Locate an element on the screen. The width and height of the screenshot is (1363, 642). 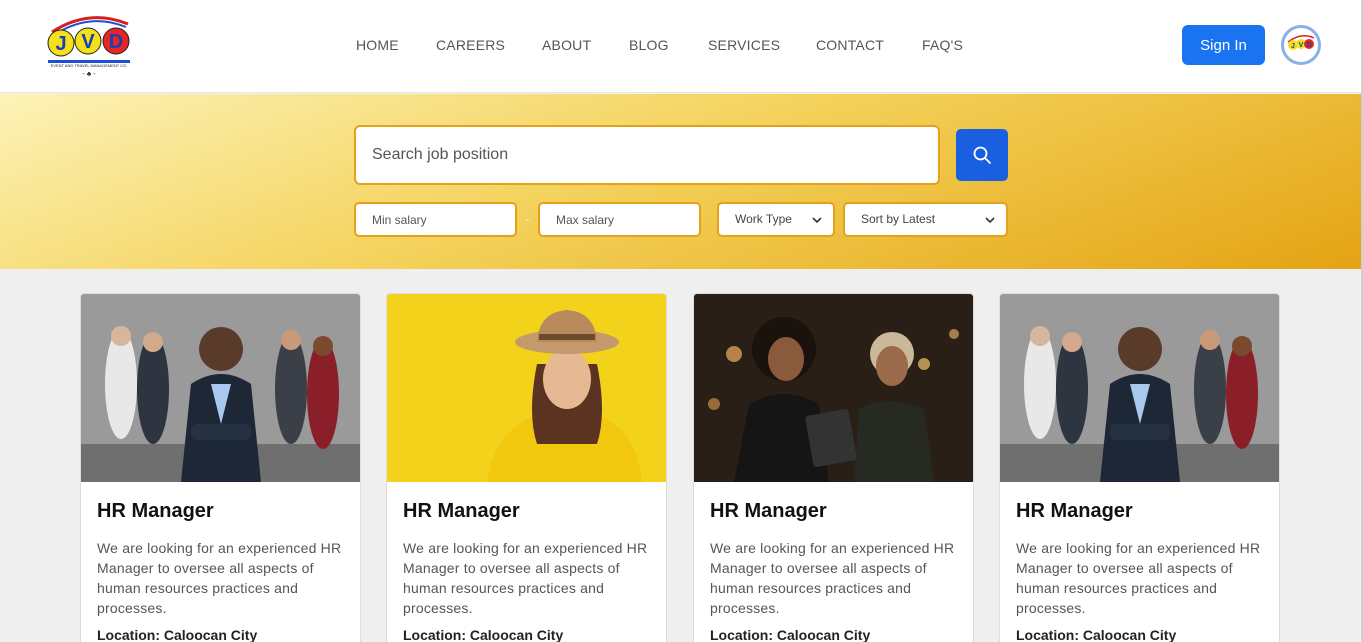
nav-about: ABOUT is located at coordinates (566, 45).